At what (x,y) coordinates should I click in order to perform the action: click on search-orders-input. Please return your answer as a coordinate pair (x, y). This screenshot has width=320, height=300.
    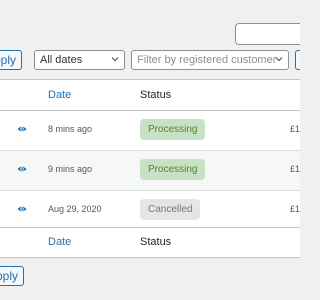
    Looking at the image, I should click on (267, 34).